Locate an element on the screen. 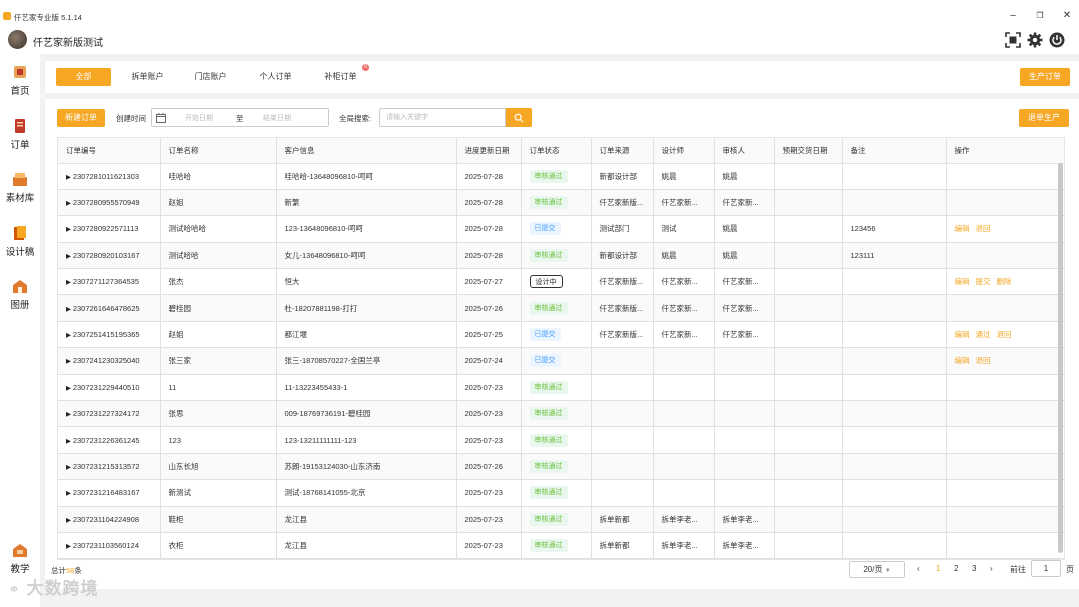 The image size is (1079, 607). sidebar-item-tutorial: 教学 is located at coordinates (20, 558).